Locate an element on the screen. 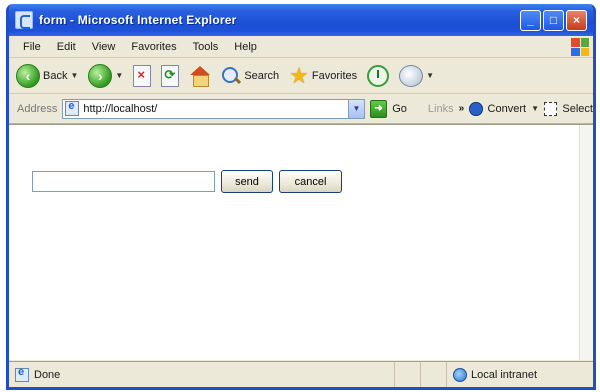 Image resolution: width=600 pixels, height=392 pixels. vertical-scrollbar is located at coordinates (586, 242).